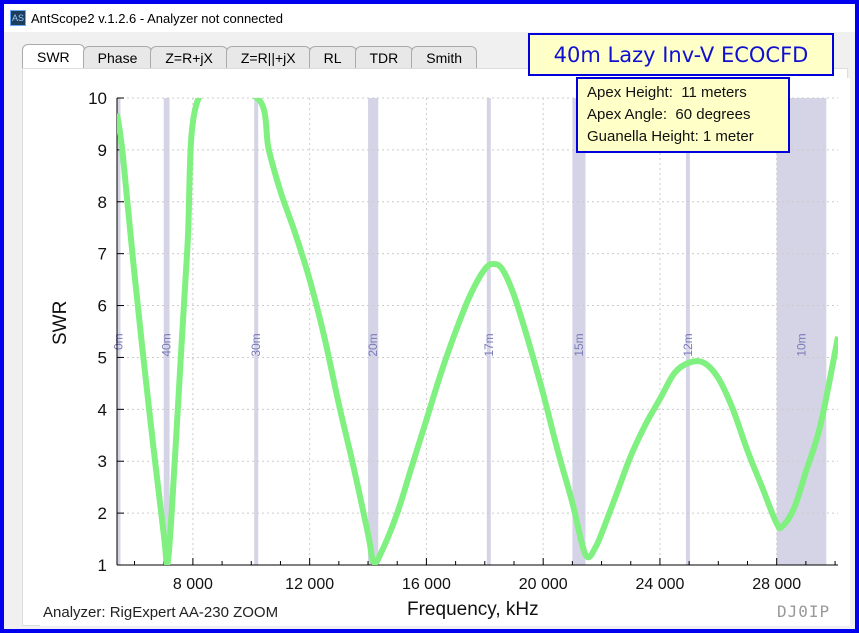 The width and height of the screenshot is (859, 633). What do you see at coordinates (688, 344) in the screenshot?
I see `band-label-12m: 12m` at bounding box center [688, 344].